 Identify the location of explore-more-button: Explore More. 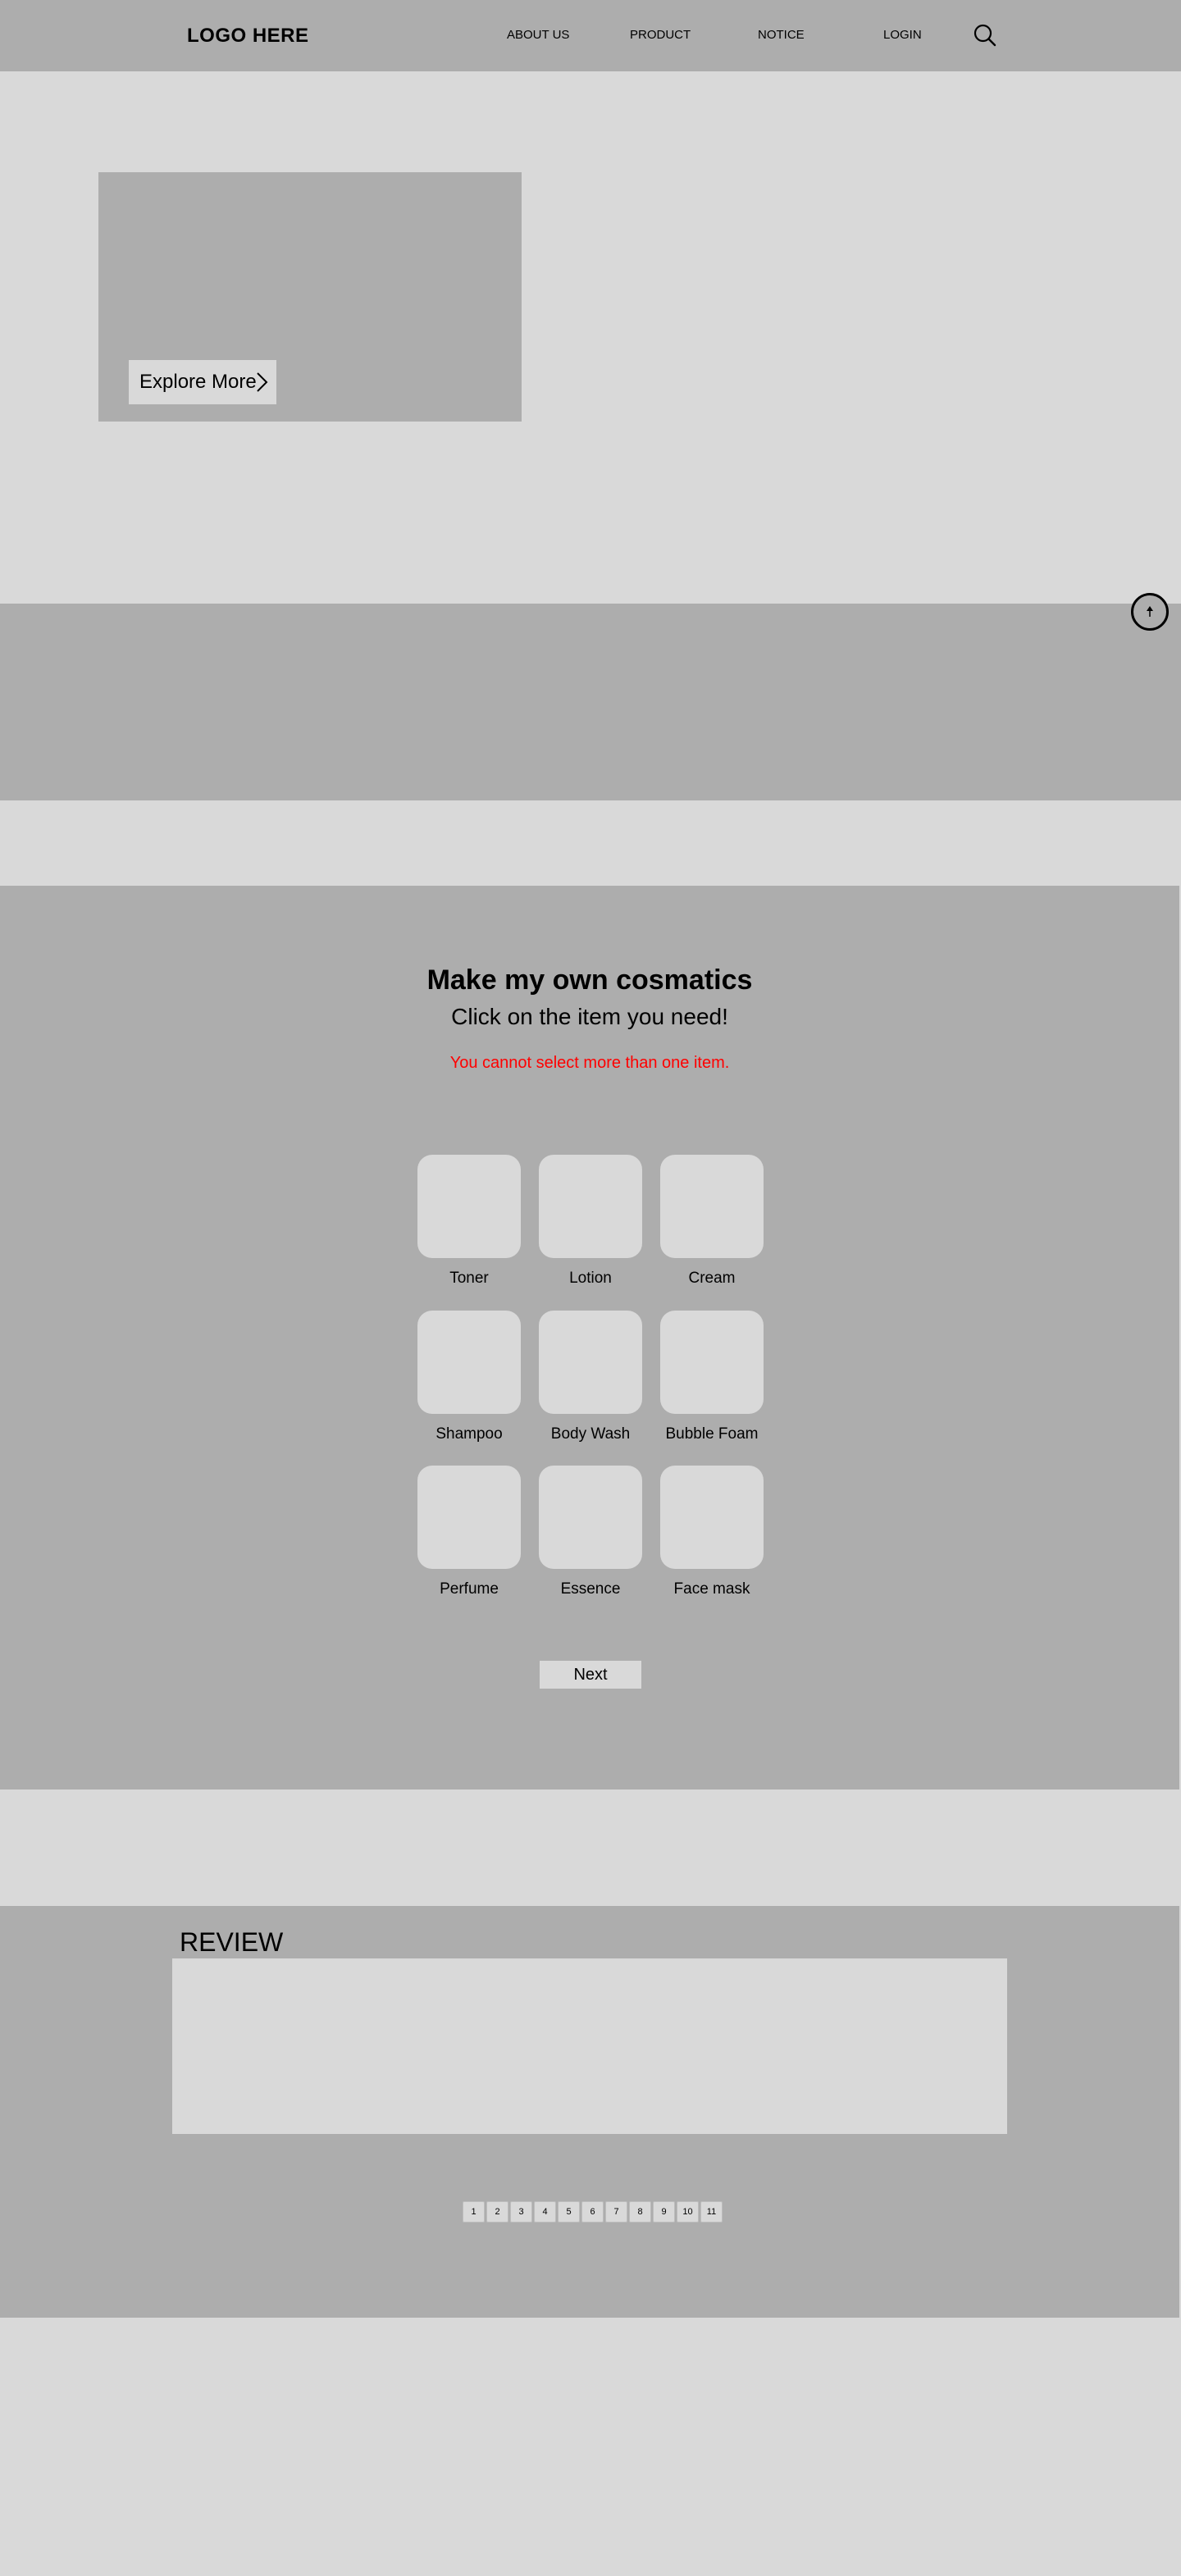
(203, 382).